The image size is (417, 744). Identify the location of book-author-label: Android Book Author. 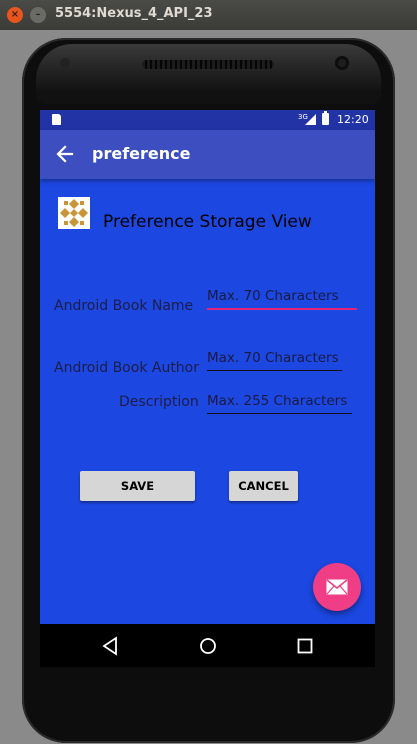
(127, 368).